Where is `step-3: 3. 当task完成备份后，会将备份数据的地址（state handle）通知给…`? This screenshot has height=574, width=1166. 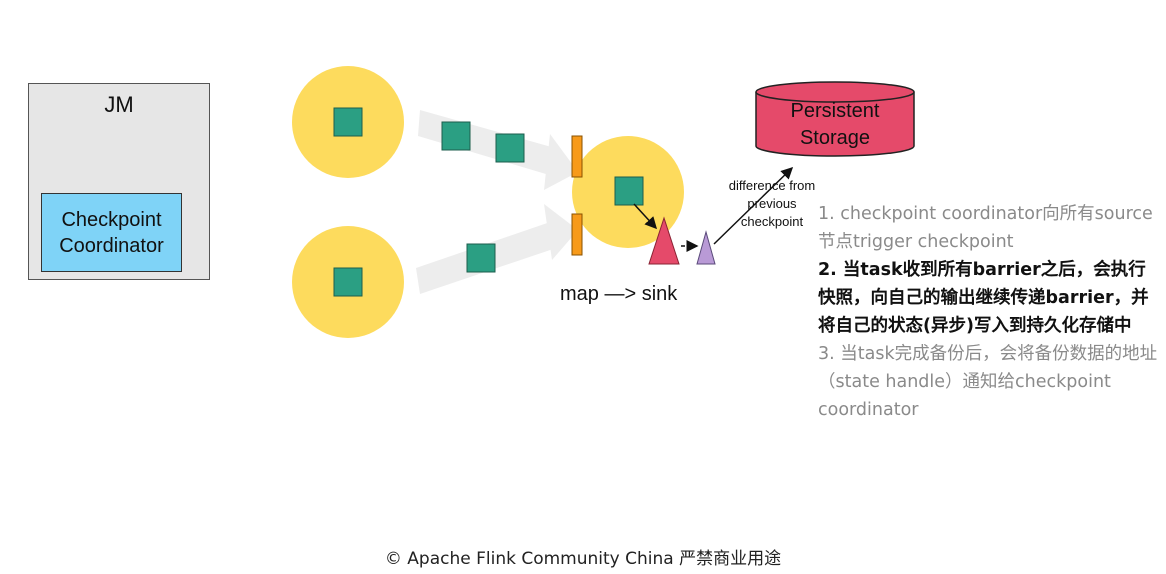
step-3: 3. 当task完成备份后，会将备份数据的地址（state handle）通知给… is located at coordinates (988, 382).